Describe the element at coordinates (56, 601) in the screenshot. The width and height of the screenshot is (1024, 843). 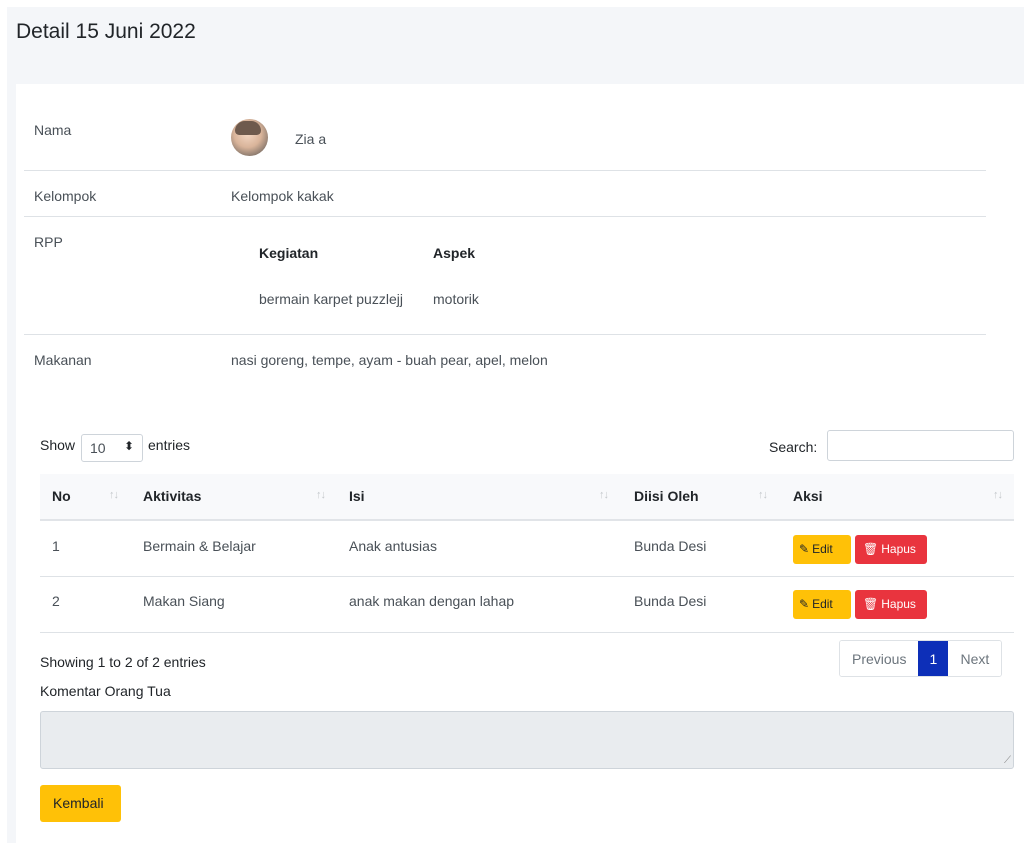
I see `cell-no: 2` at that location.